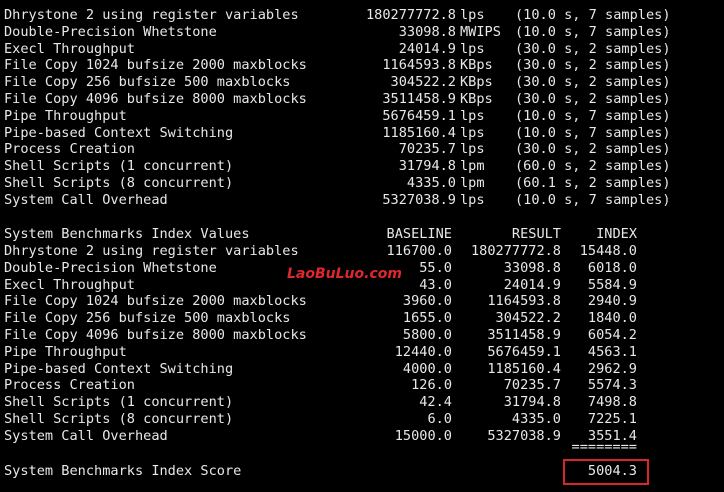 The height and width of the screenshot is (492, 724). Describe the element at coordinates (532, 385) in the screenshot. I see `index-row-result: 70235.7` at that location.